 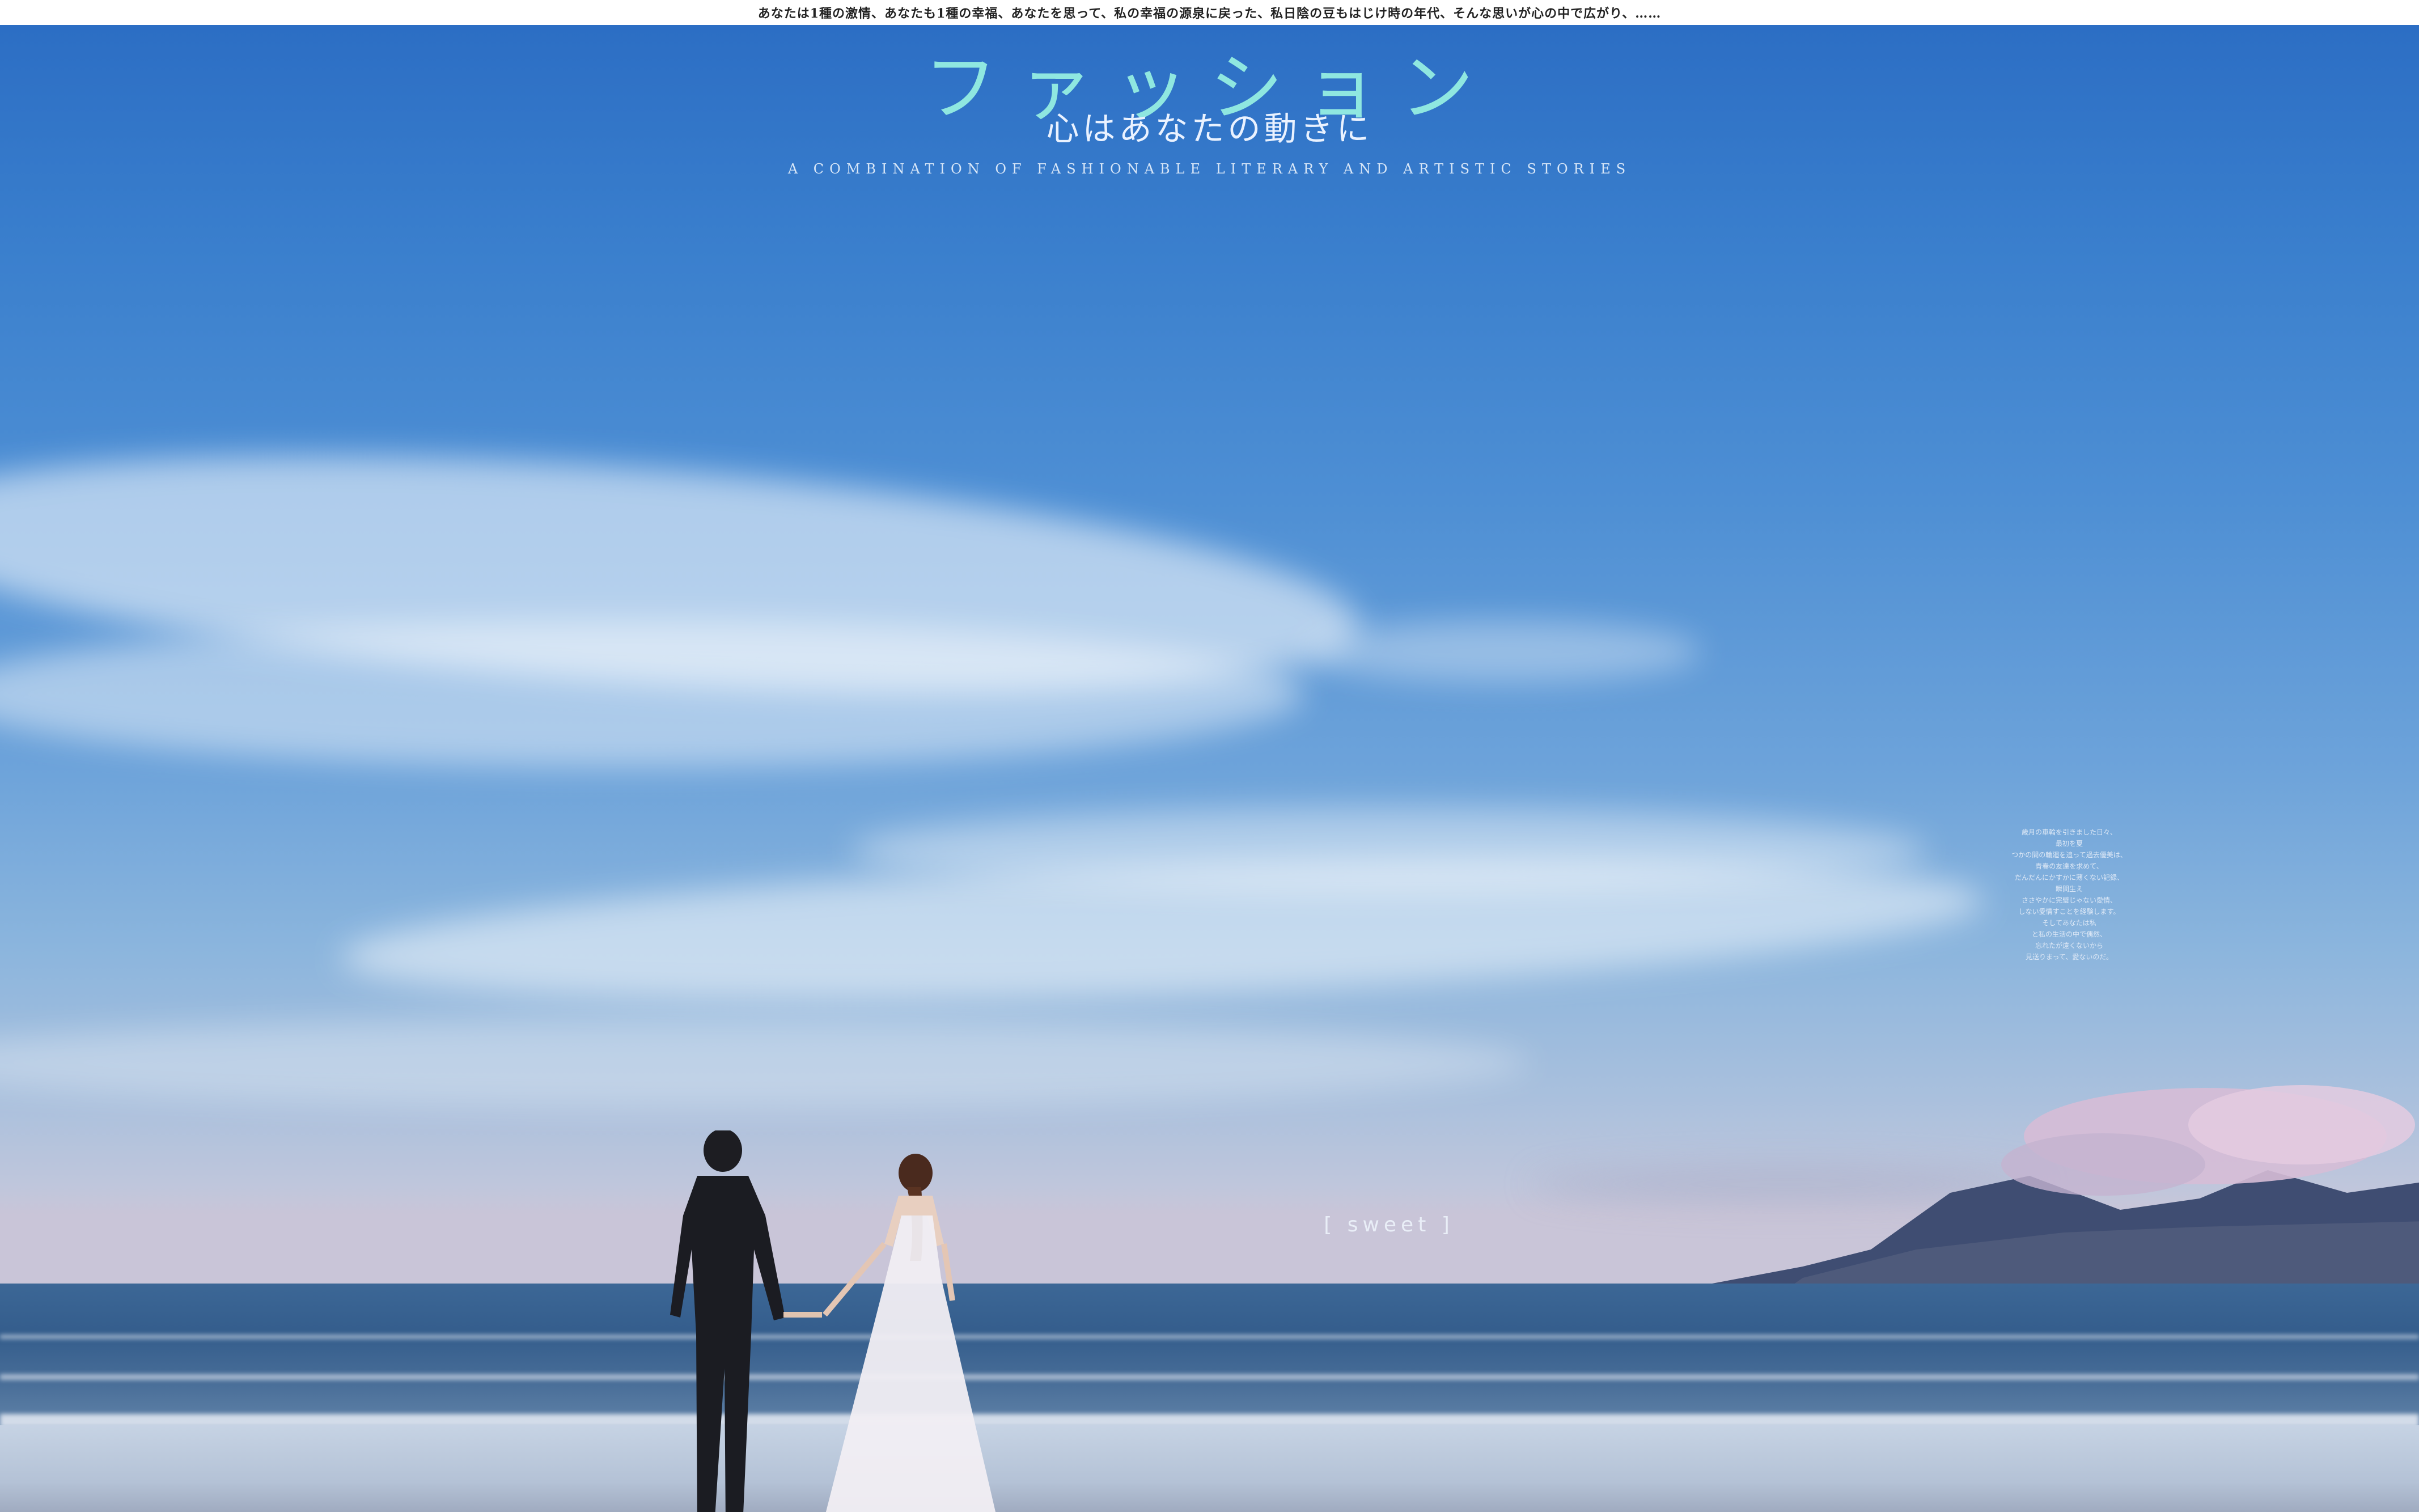 What do you see at coordinates (2069, 957) in the screenshot?
I see `poem-line: 見送りまって、愛ないのだ。` at bounding box center [2069, 957].